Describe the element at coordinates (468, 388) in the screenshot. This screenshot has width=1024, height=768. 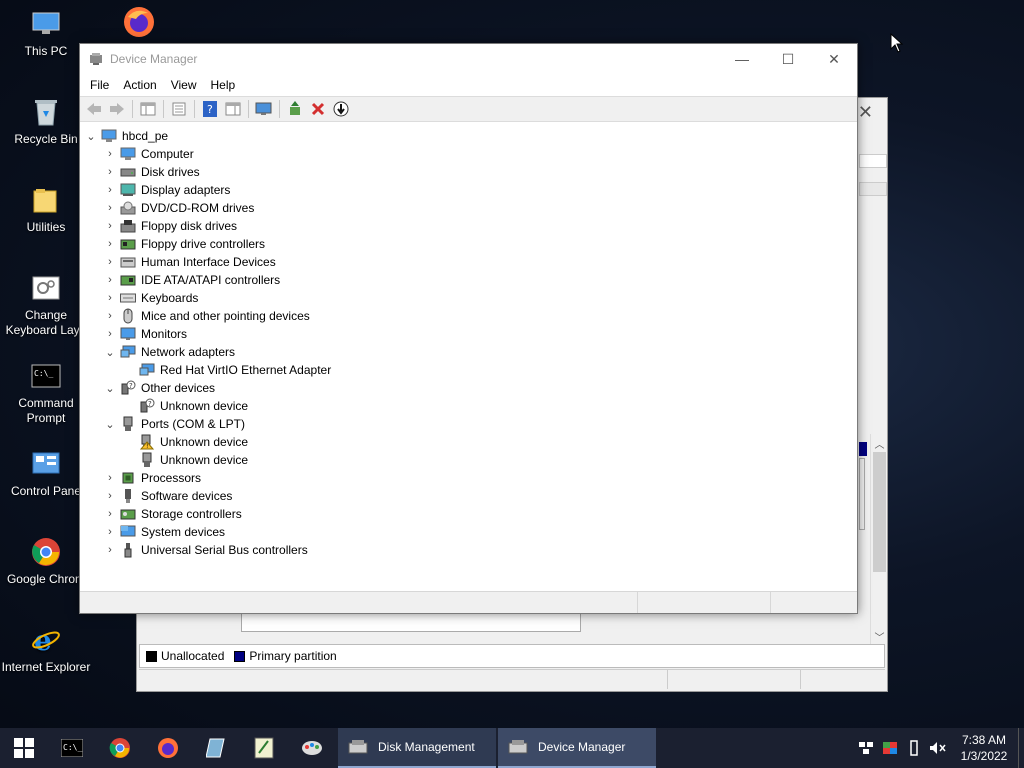
I see `tree-category: ⌄? Other devices` at that location.